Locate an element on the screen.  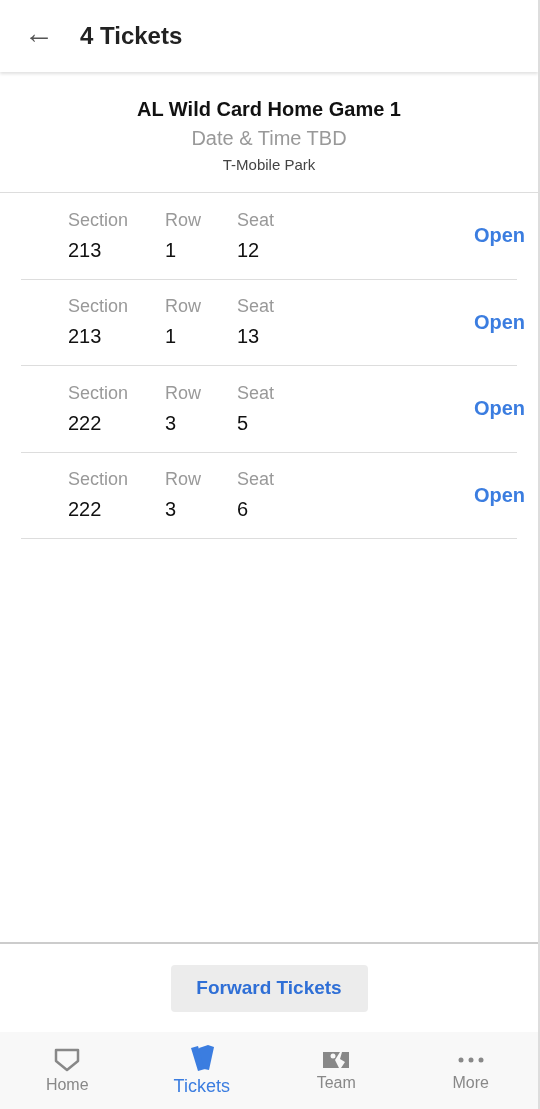
nav-tab: Team is located at coordinates (336, 1070).